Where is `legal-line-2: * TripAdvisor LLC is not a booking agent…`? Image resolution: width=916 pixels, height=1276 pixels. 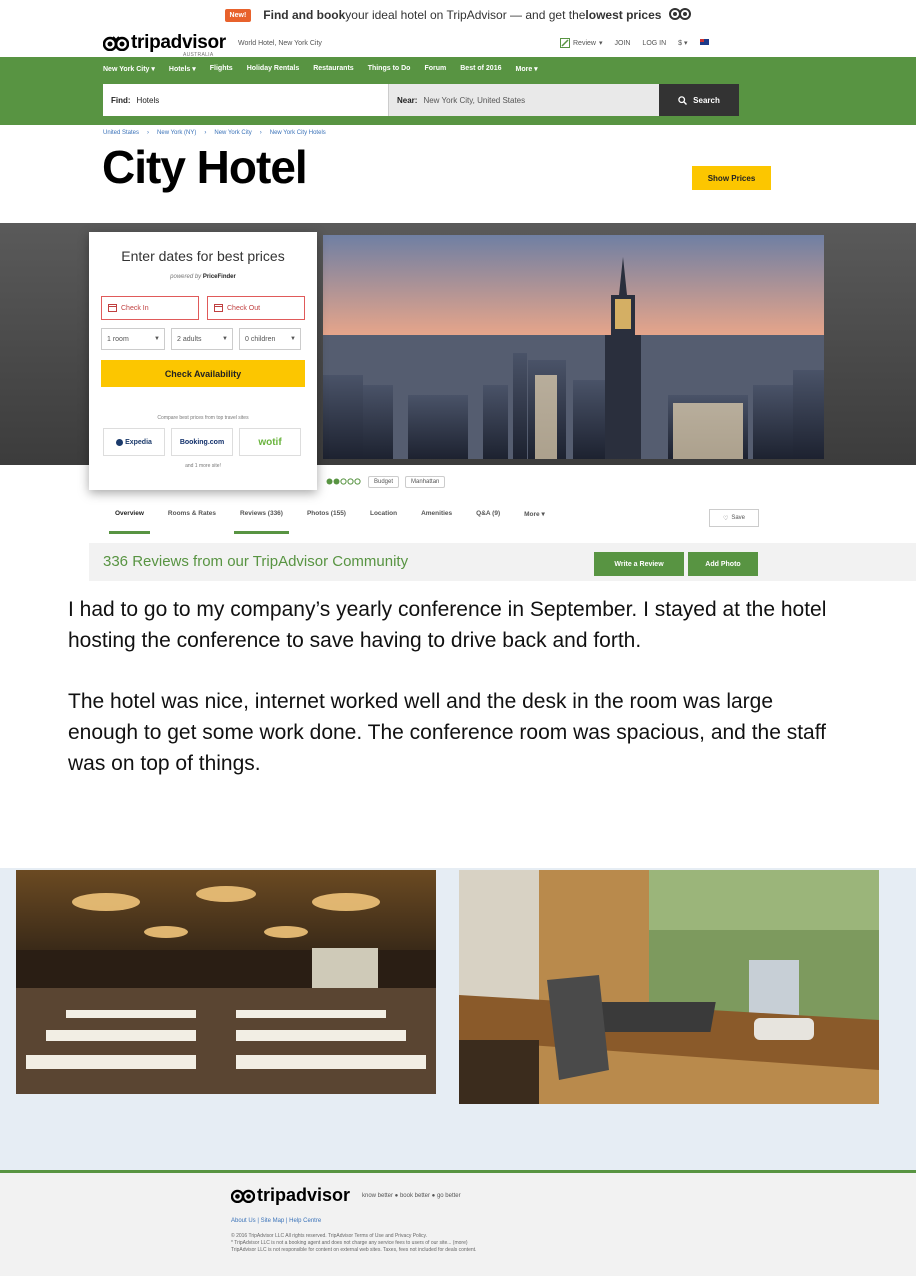 legal-line-2: * TripAdvisor LLC is not a booking agent… is located at coordinates (349, 1243).